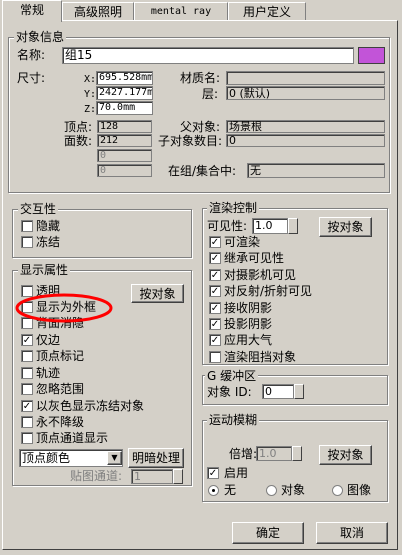 The width and height of the screenshot is (402, 555). I want to click on name-field: 组15, so click(208, 55).